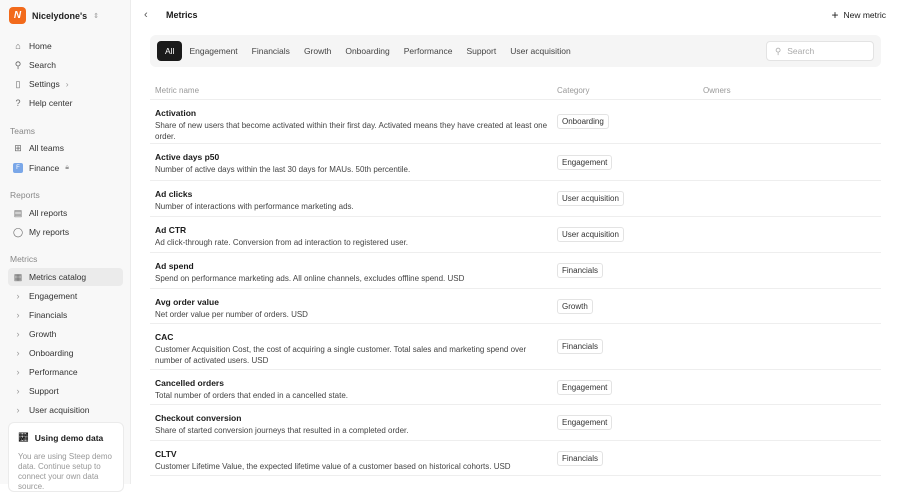 The width and height of the screenshot is (900, 492). Describe the element at coordinates (182, 15) in the screenshot. I see `page-title: Metrics` at that location.